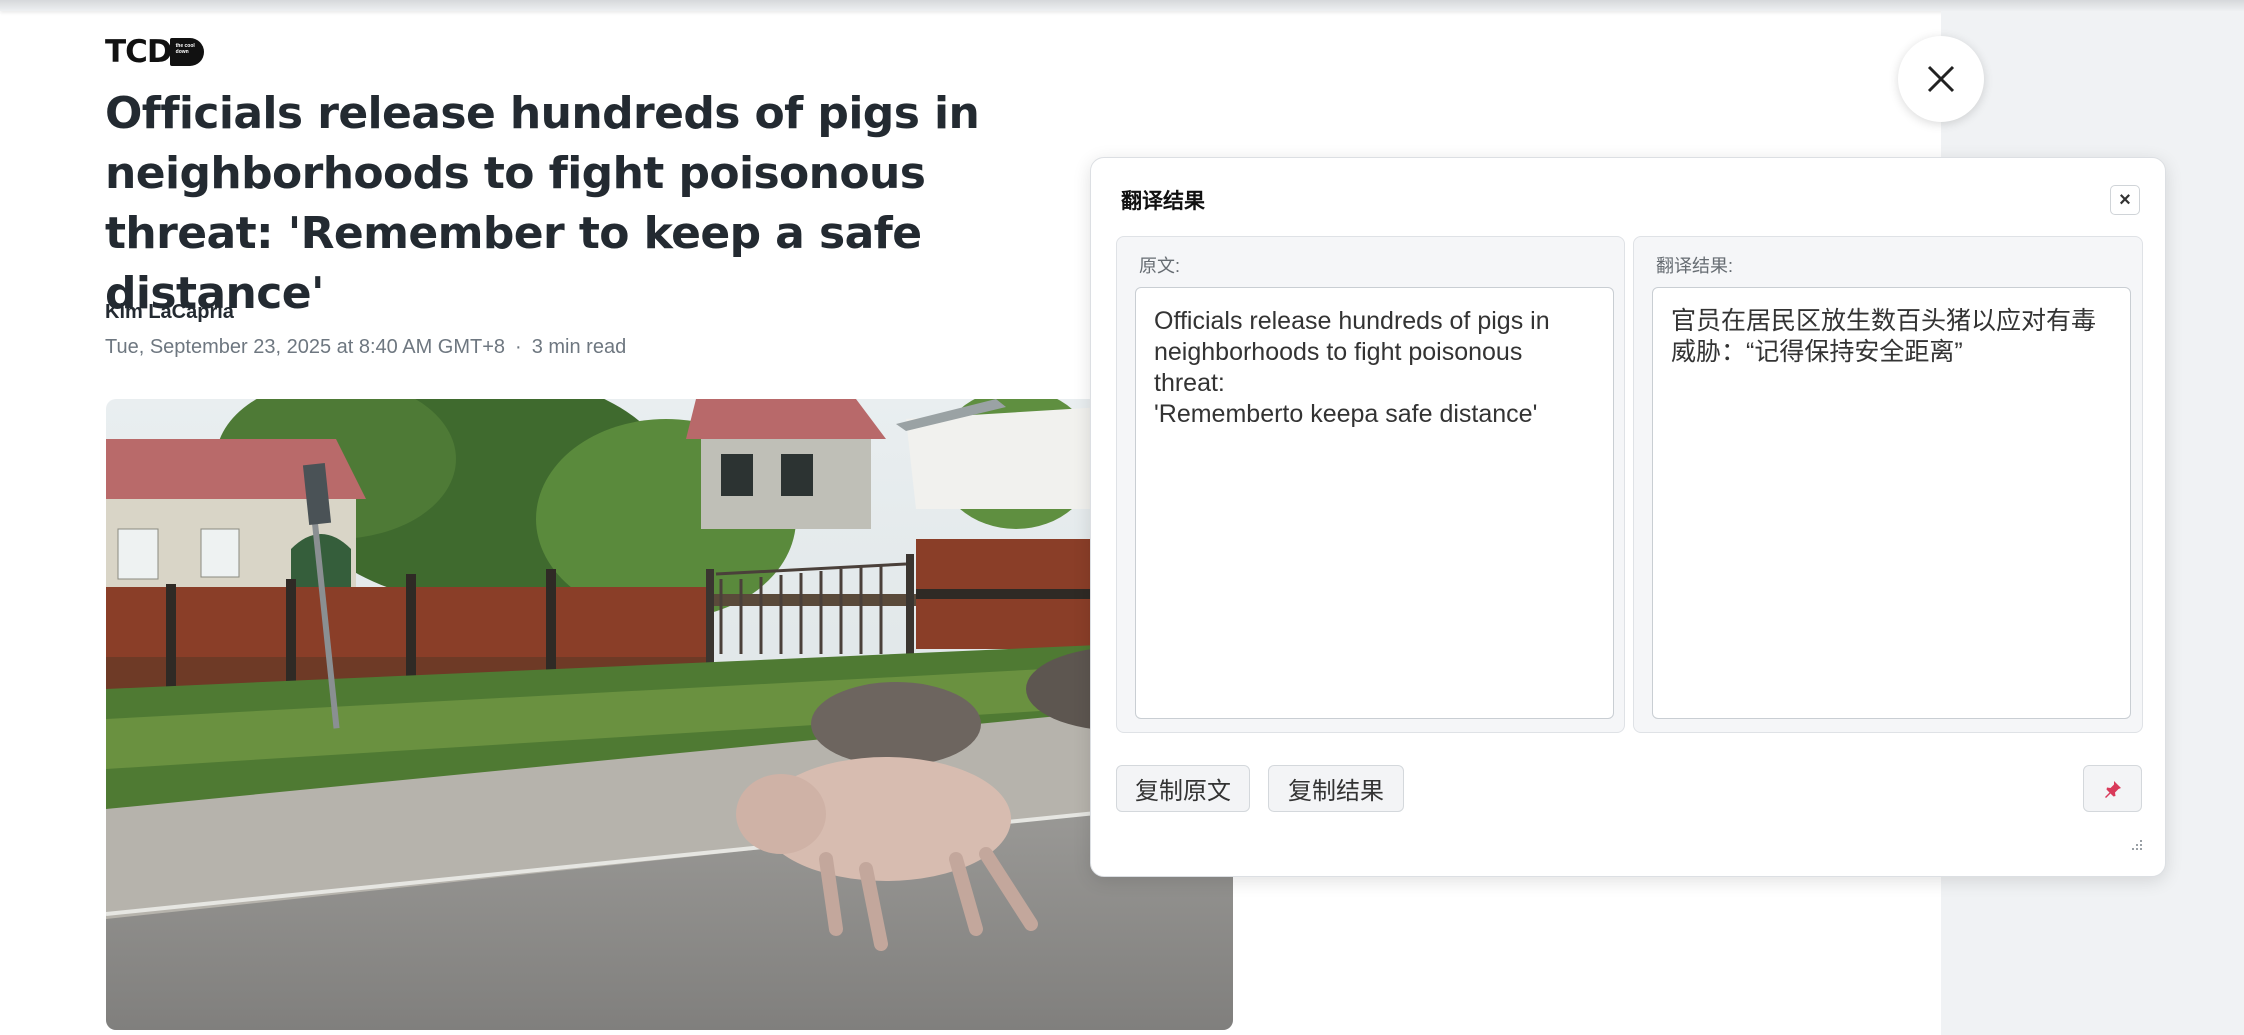 This screenshot has height=1035, width=2244. I want to click on result-text-area: 官员在居民区放生数百头猪以应对有毒威胁：“记得保持安全距离”, so click(1891, 503).